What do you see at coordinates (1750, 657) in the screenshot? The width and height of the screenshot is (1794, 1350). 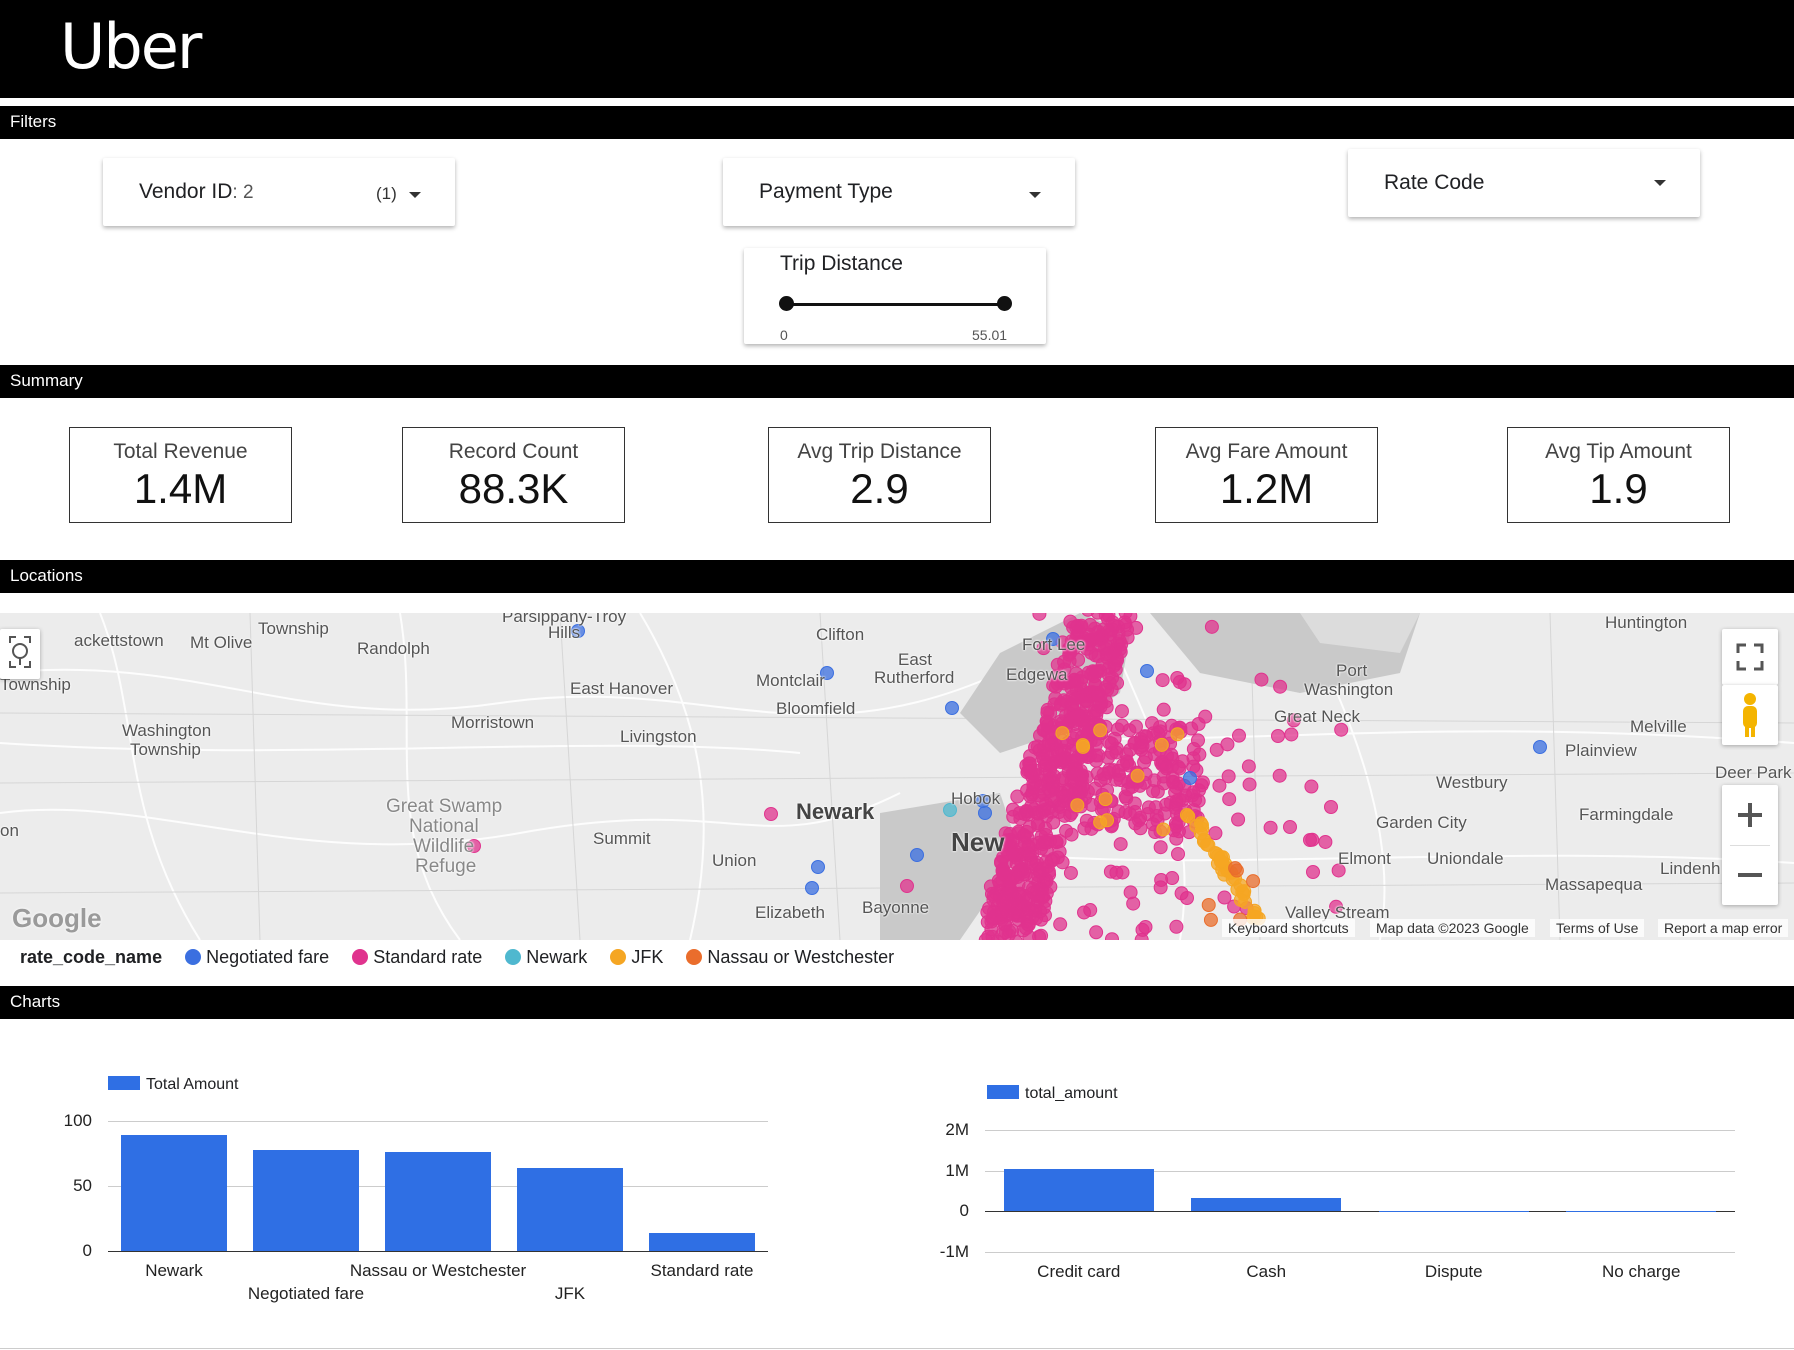 I see `fullscreen-button` at bounding box center [1750, 657].